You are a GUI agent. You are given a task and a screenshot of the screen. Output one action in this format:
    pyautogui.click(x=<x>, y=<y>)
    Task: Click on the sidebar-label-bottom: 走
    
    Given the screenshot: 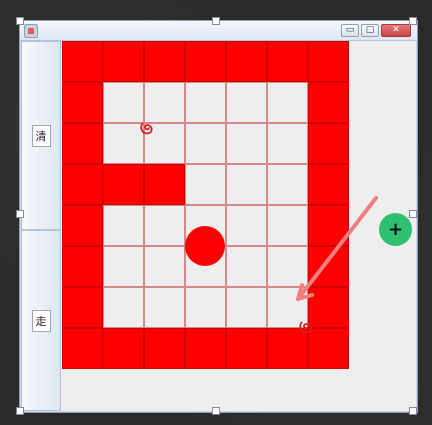 What is the action you would take?
    pyautogui.click(x=41, y=320)
    